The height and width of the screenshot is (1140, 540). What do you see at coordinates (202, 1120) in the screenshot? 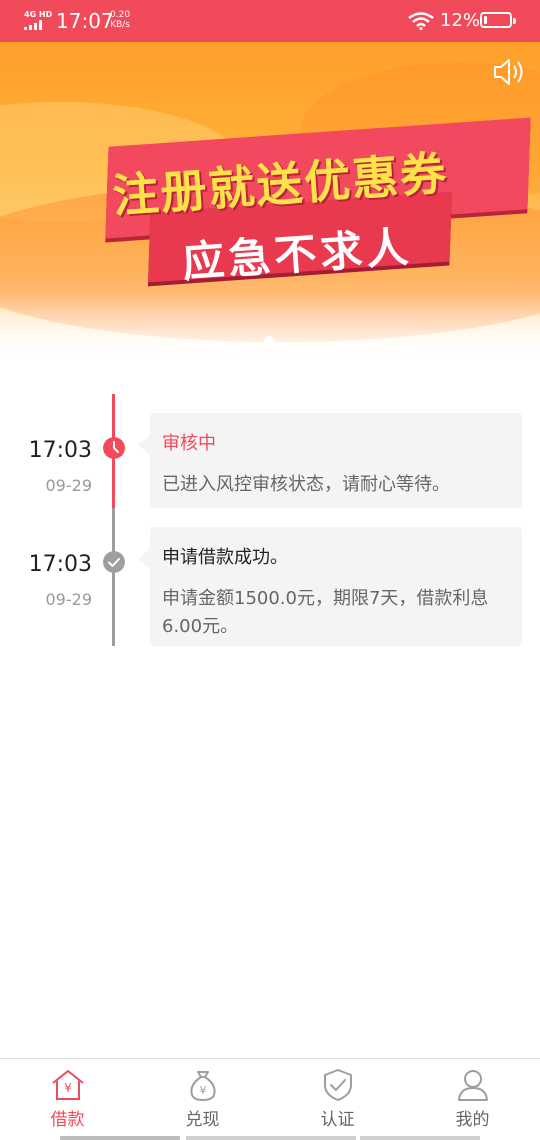
I see `nav-label: 兑现` at bounding box center [202, 1120].